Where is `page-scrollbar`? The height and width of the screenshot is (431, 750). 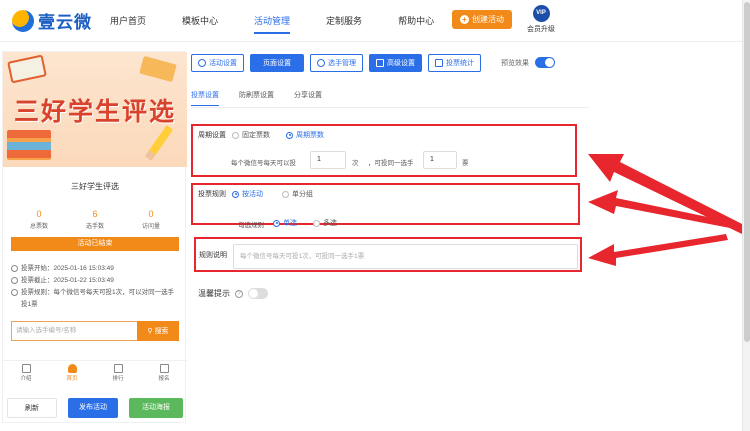 page-scrollbar is located at coordinates (746, 215).